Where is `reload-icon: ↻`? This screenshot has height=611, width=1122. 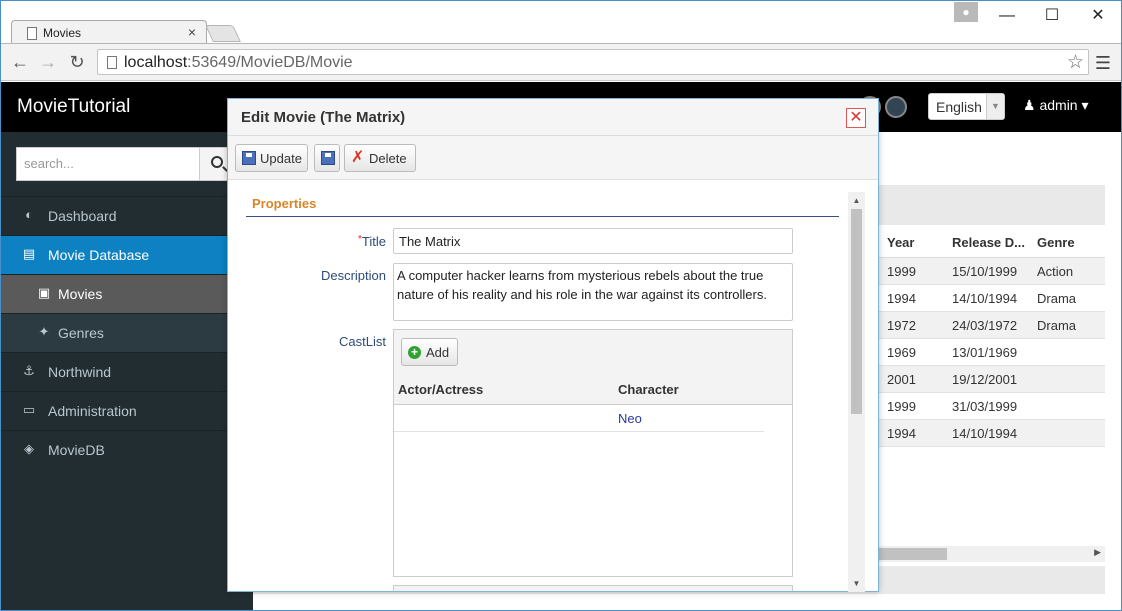 reload-icon: ↻ is located at coordinates (77, 62).